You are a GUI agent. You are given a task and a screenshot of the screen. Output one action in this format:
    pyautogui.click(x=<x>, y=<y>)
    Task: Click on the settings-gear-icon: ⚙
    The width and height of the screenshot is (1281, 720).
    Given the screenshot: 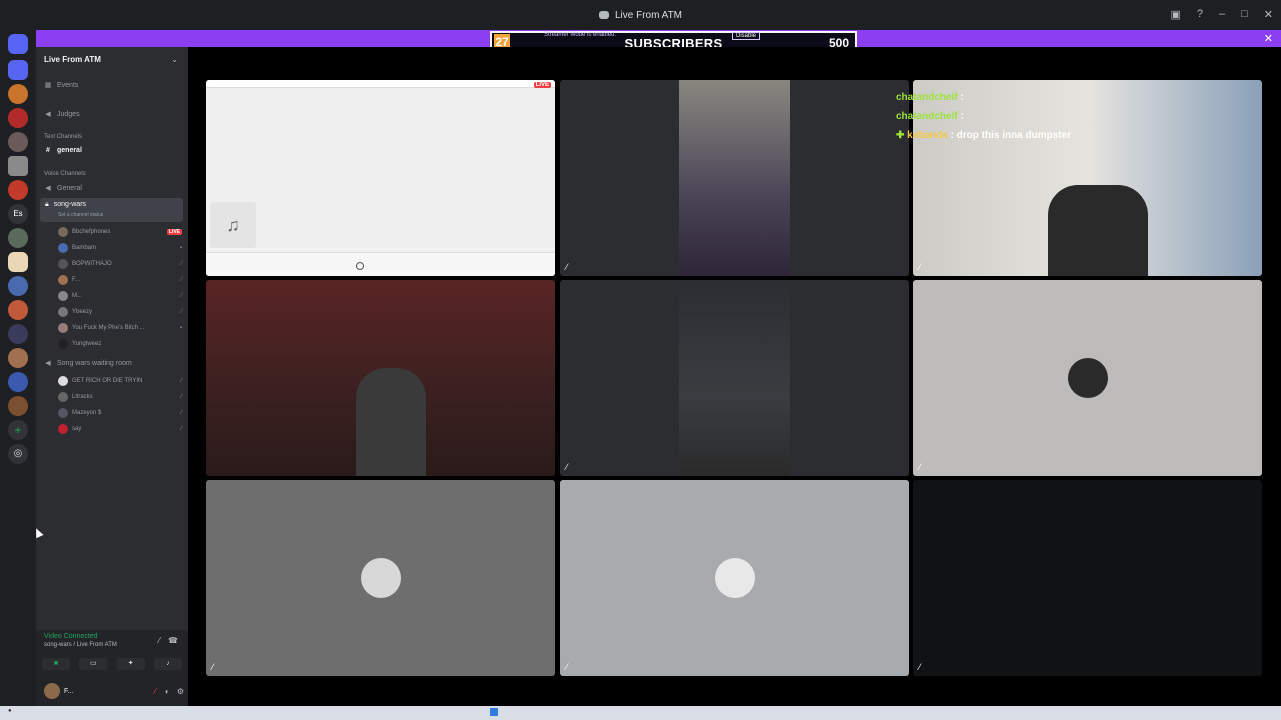 What is the action you would take?
    pyautogui.click(x=180, y=691)
    